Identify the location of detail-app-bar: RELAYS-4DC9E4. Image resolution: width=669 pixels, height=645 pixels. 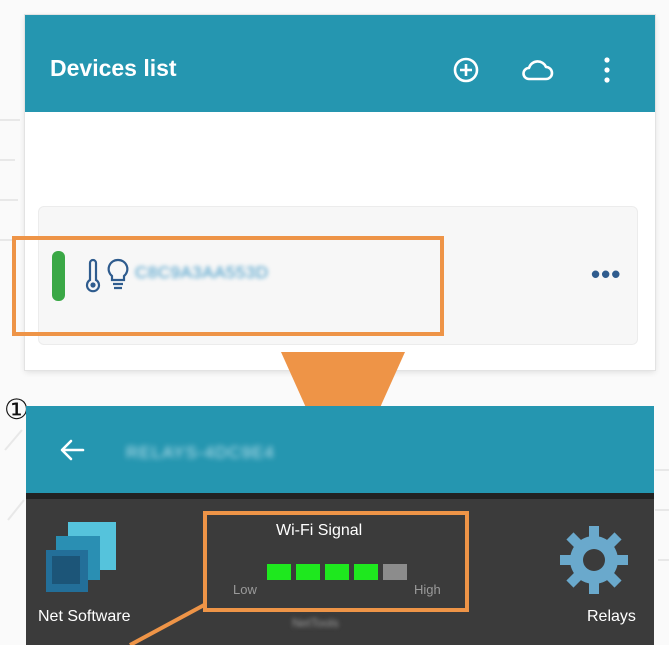
(340, 449).